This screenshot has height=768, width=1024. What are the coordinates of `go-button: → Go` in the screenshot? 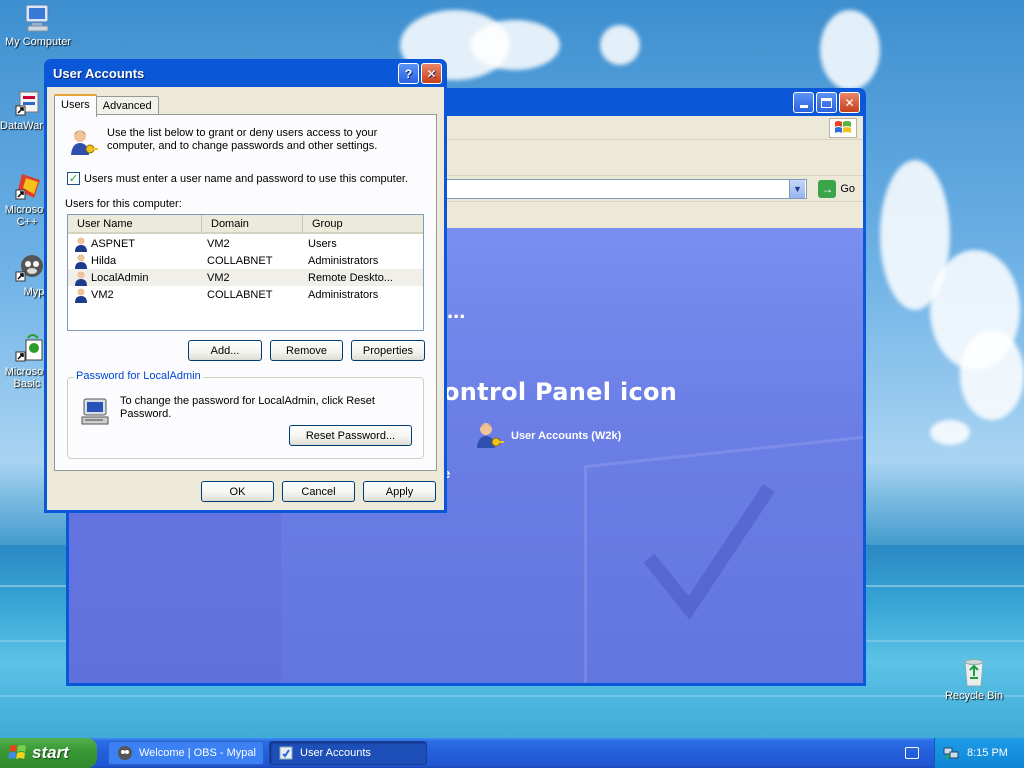 It's located at (836, 189).